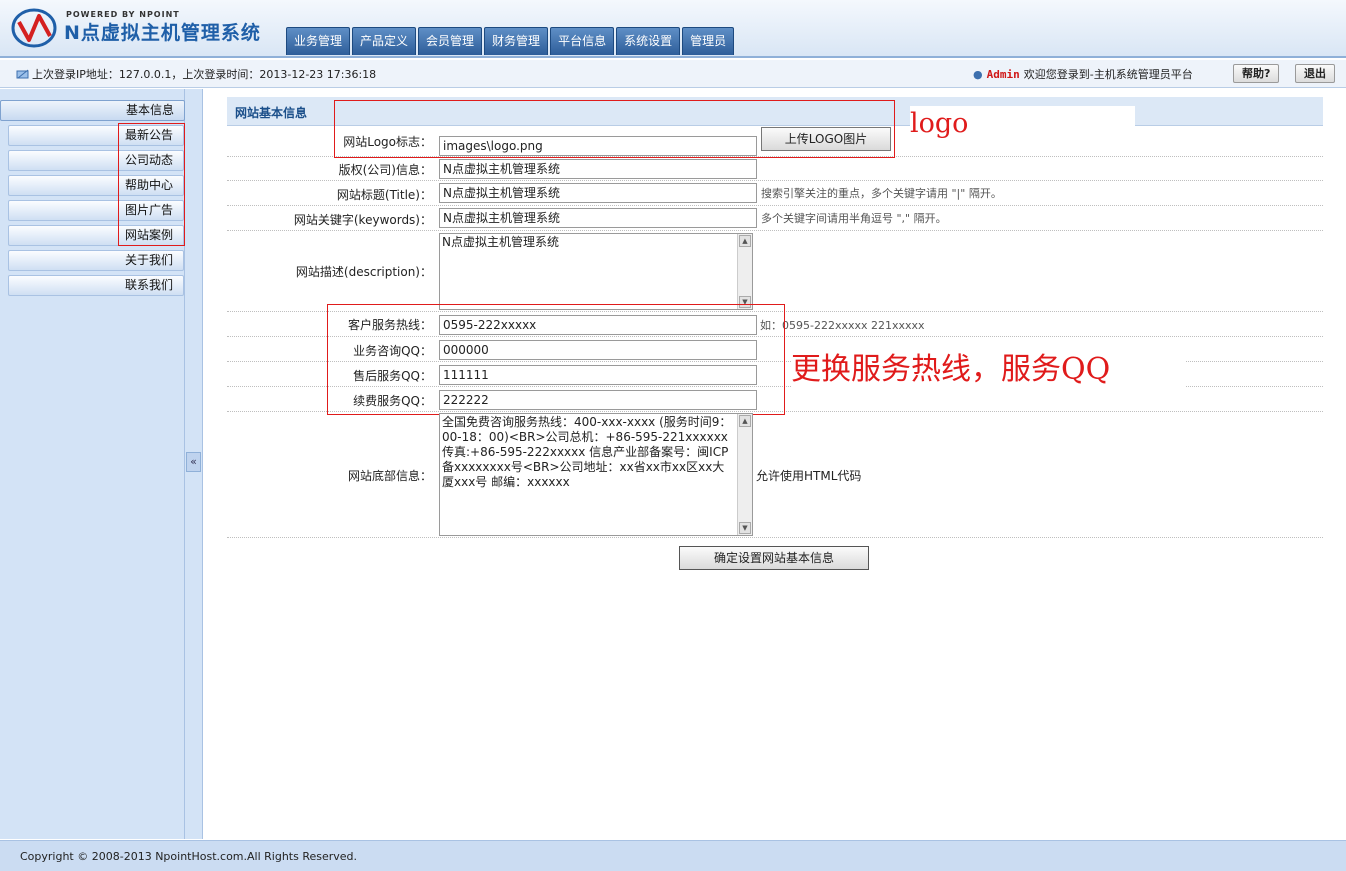  I want to click on top-nav: 业务管理 产品定义 会员管理 财务管理 平台信息 系统设置 管理员, so click(511, 41).